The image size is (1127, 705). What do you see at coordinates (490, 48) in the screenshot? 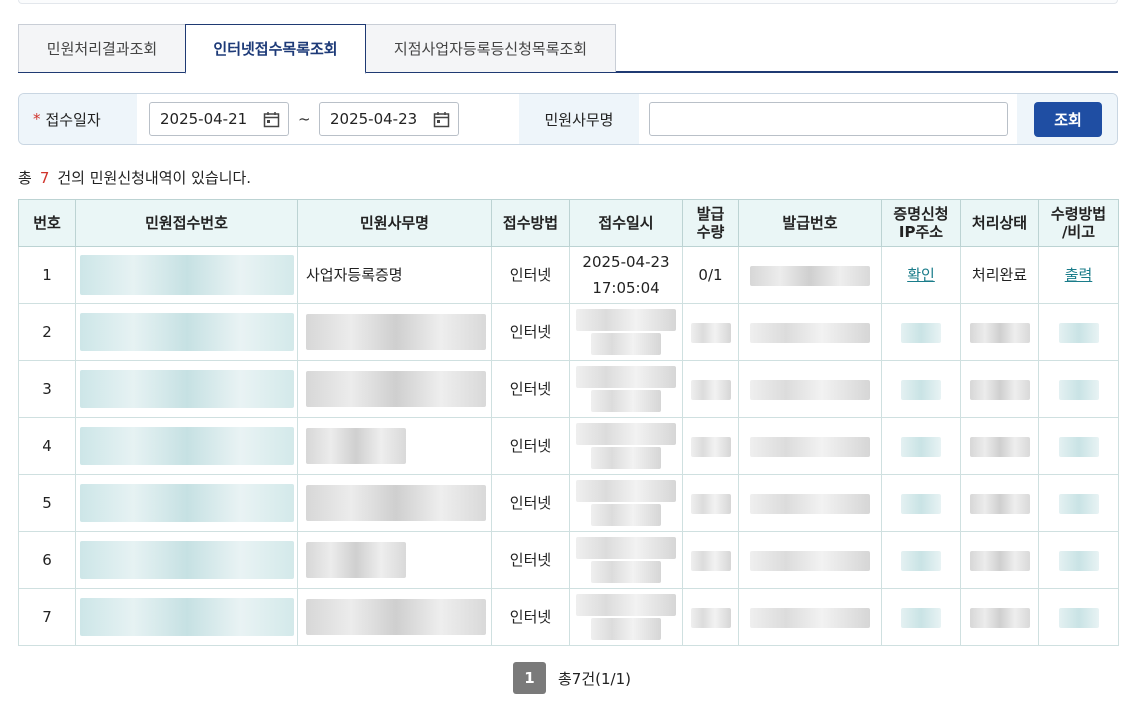
I see `tab-branch-registration: 지점사업자등록등신청목록조회` at bounding box center [490, 48].